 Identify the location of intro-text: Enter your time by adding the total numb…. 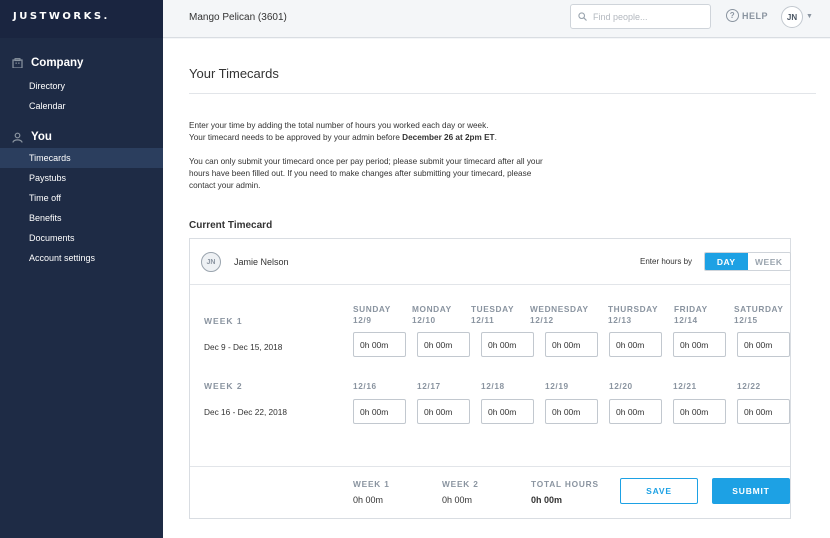
(369, 162).